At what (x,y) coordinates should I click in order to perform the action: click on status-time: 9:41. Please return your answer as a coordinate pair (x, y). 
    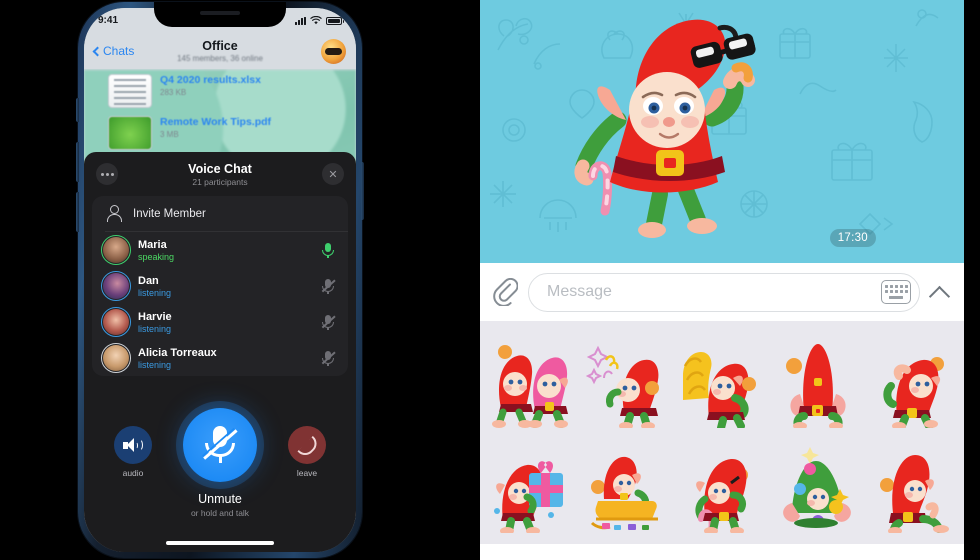
    Looking at the image, I should click on (108, 20).